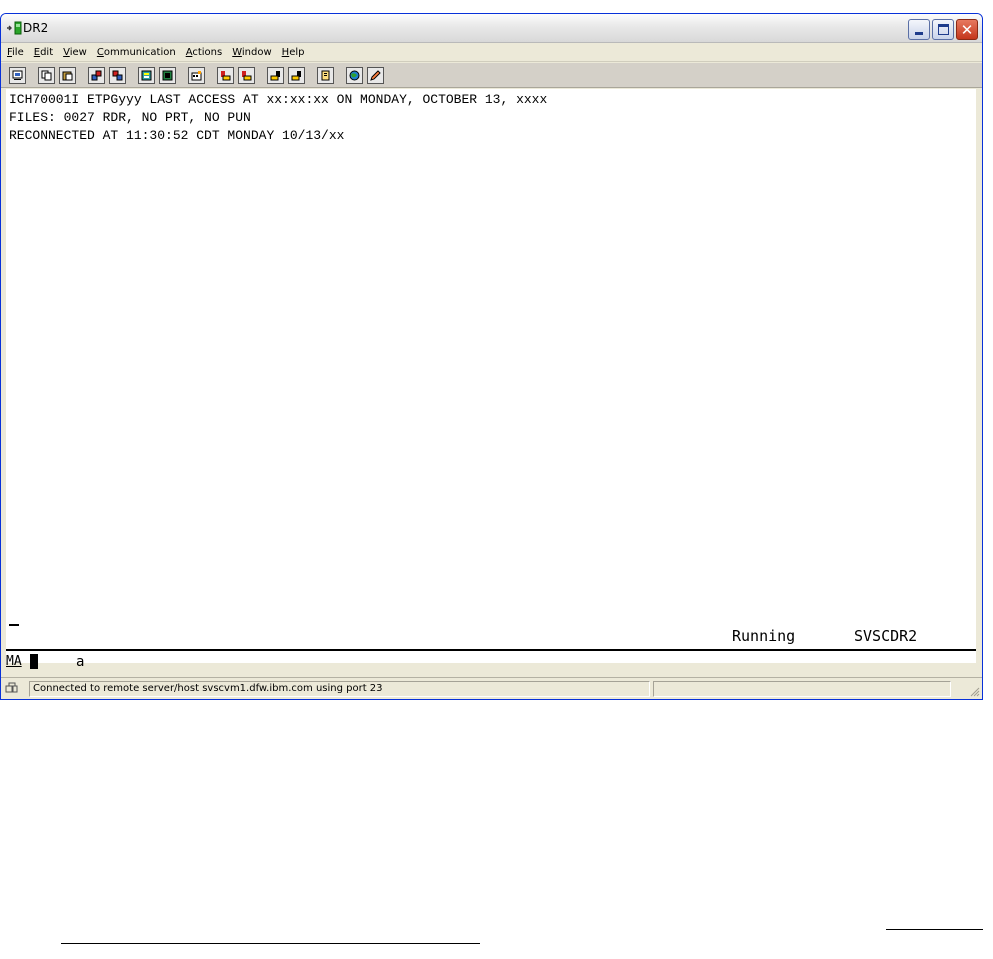 Image resolution: width=993 pixels, height=959 pixels. I want to click on oia-ma-indicator: MA, so click(14, 661).